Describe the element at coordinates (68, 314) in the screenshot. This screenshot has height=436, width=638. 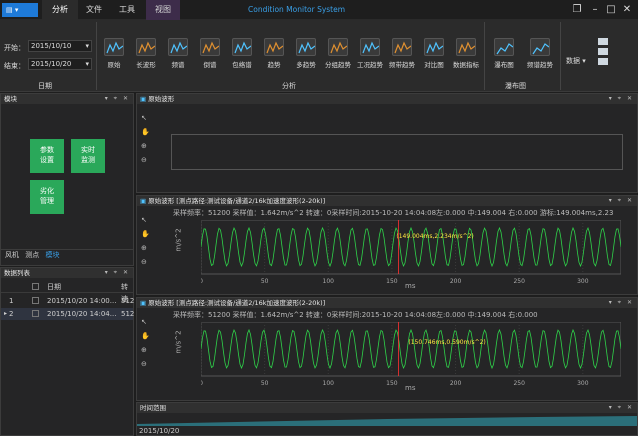
I see `table-row: ▸ 2 2015/10/20 14:04... 512` at that location.